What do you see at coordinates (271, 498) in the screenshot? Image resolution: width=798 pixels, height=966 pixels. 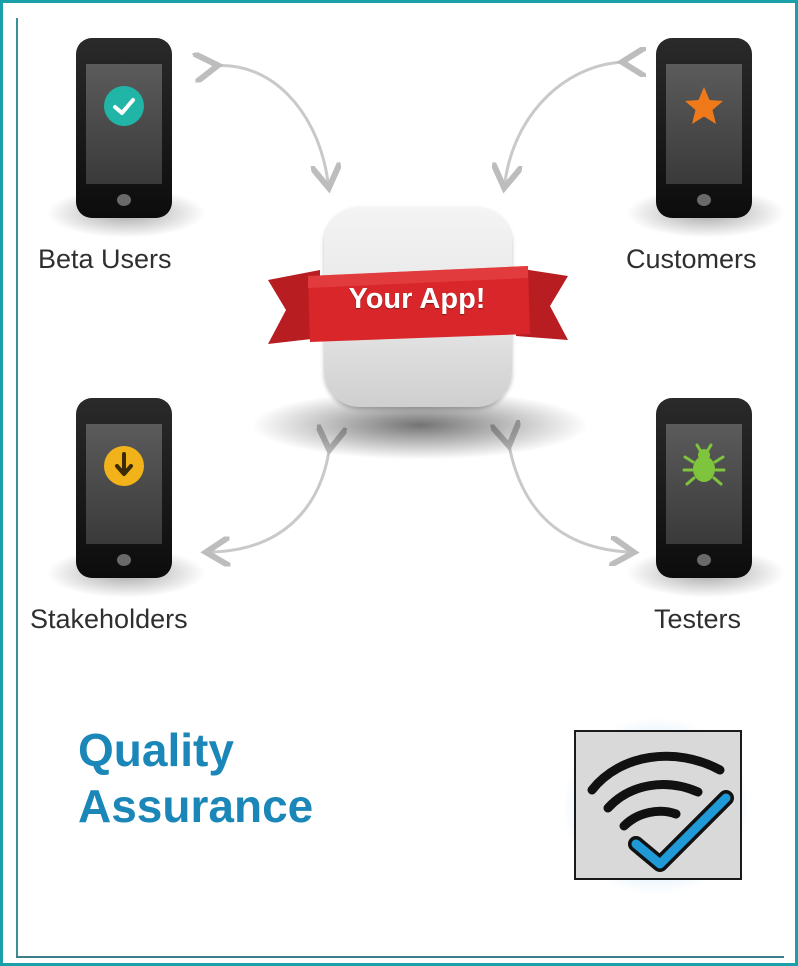 I see `arrow-stakeholders` at bounding box center [271, 498].